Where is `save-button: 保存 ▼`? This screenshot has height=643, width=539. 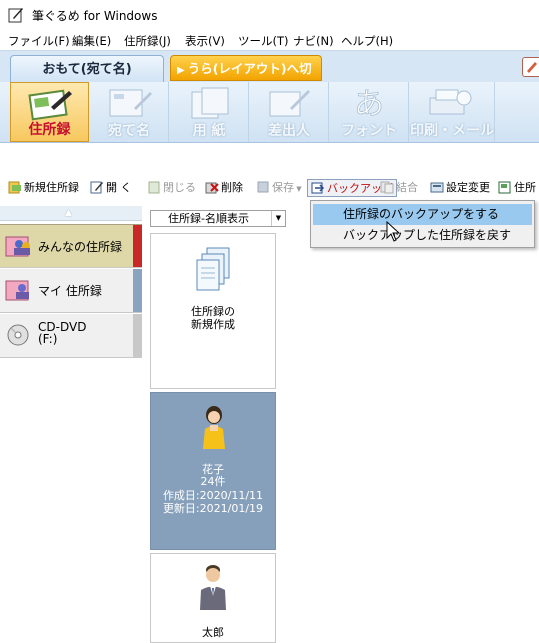 save-button: 保存 ▼ is located at coordinates (279, 188).